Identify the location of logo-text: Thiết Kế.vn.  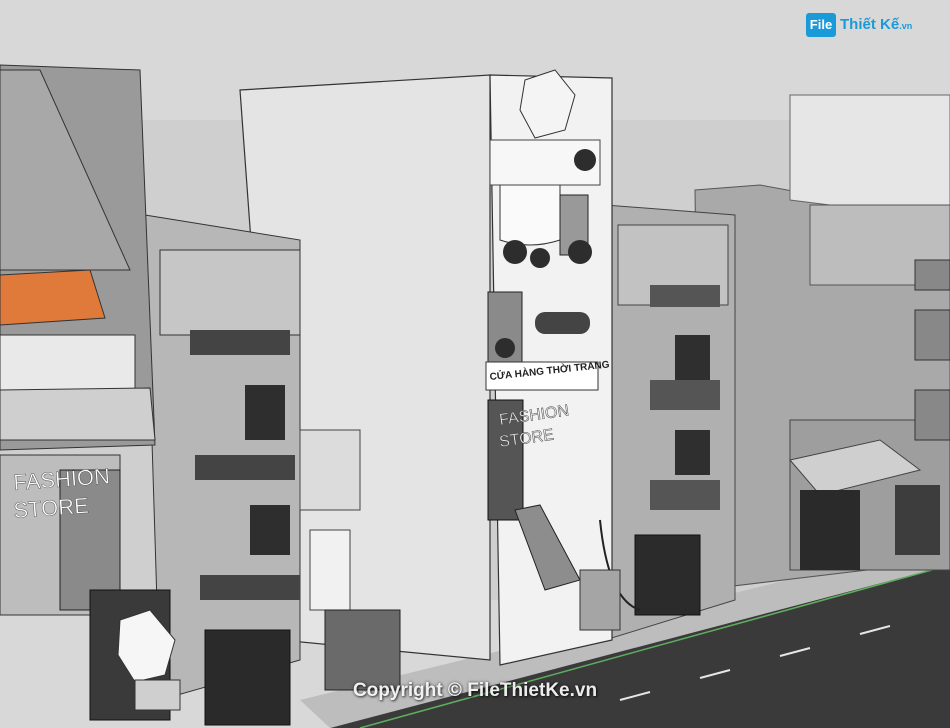
(876, 24).